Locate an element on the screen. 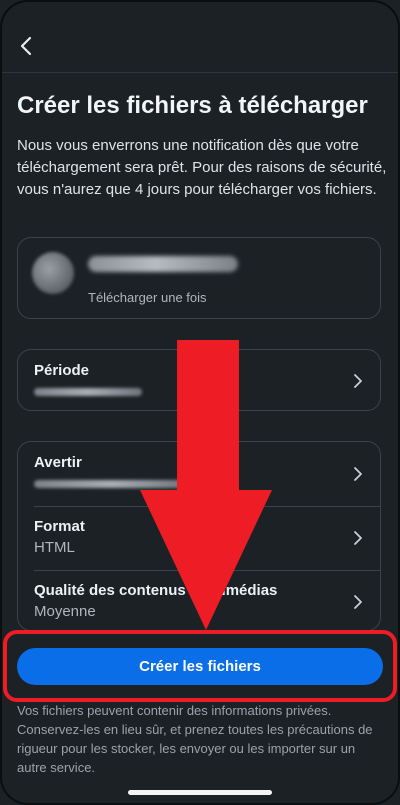  create-files-button: Créer les fichiers is located at coordinates (200, 666).